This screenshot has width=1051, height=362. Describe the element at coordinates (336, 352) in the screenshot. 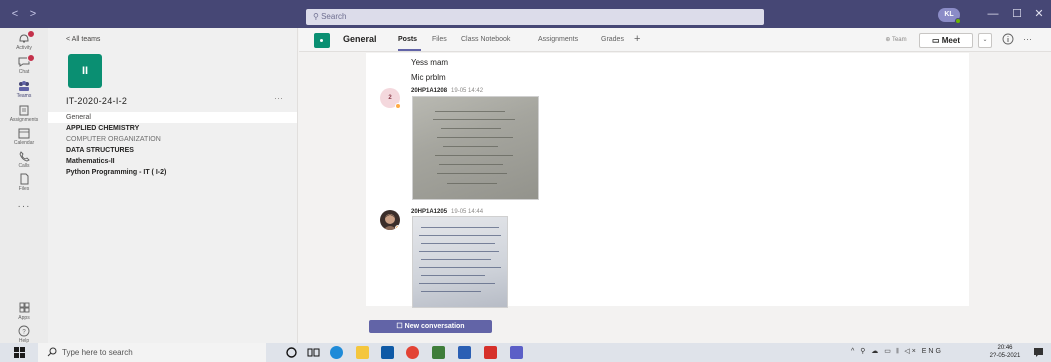

I see `edge-icon` at that location.